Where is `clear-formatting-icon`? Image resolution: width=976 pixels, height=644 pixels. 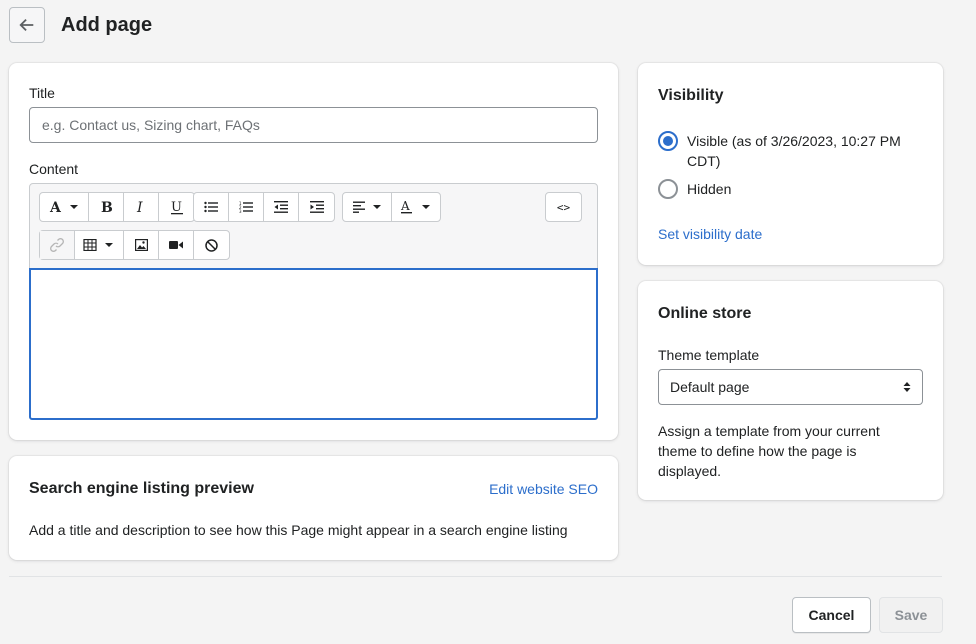
clear-formatting-icon is located at coordinates (211, 245).